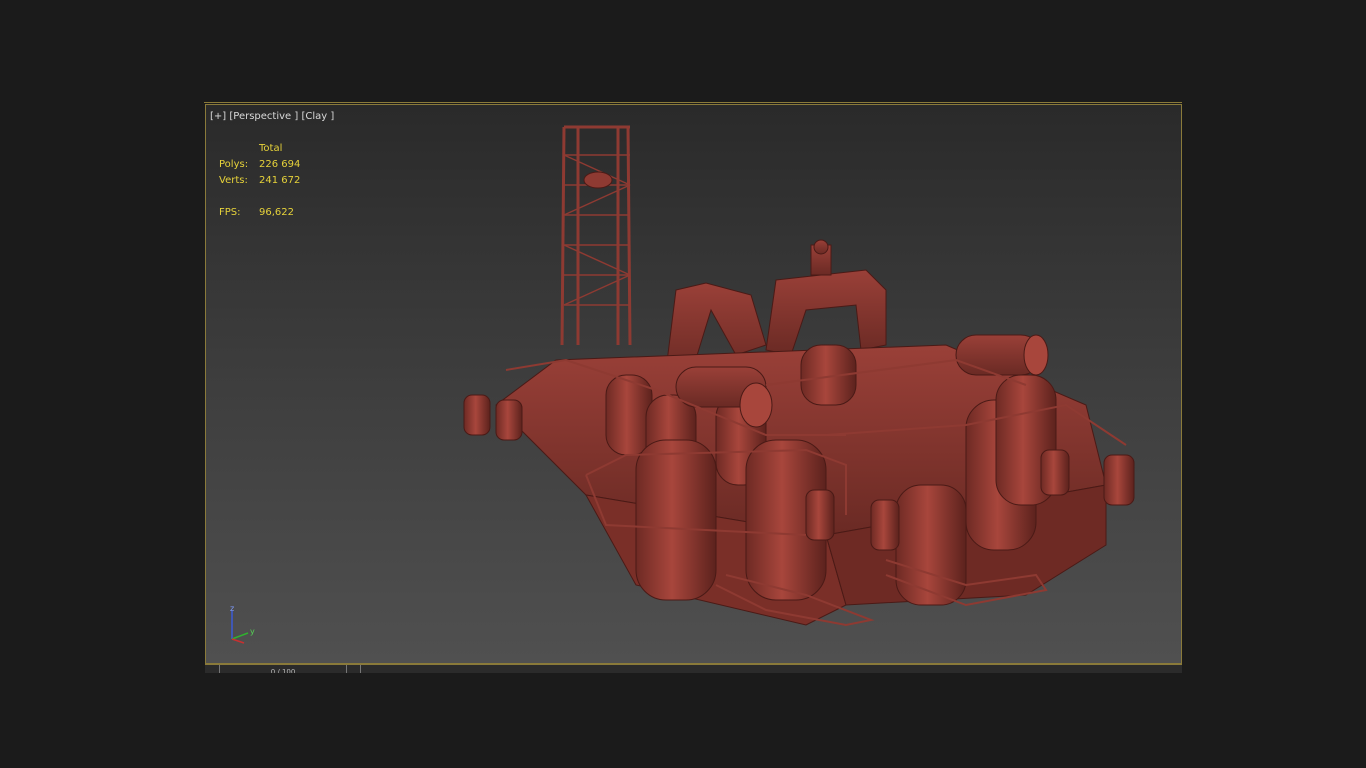  I want to click on y-axis-line, so click(240, 636).